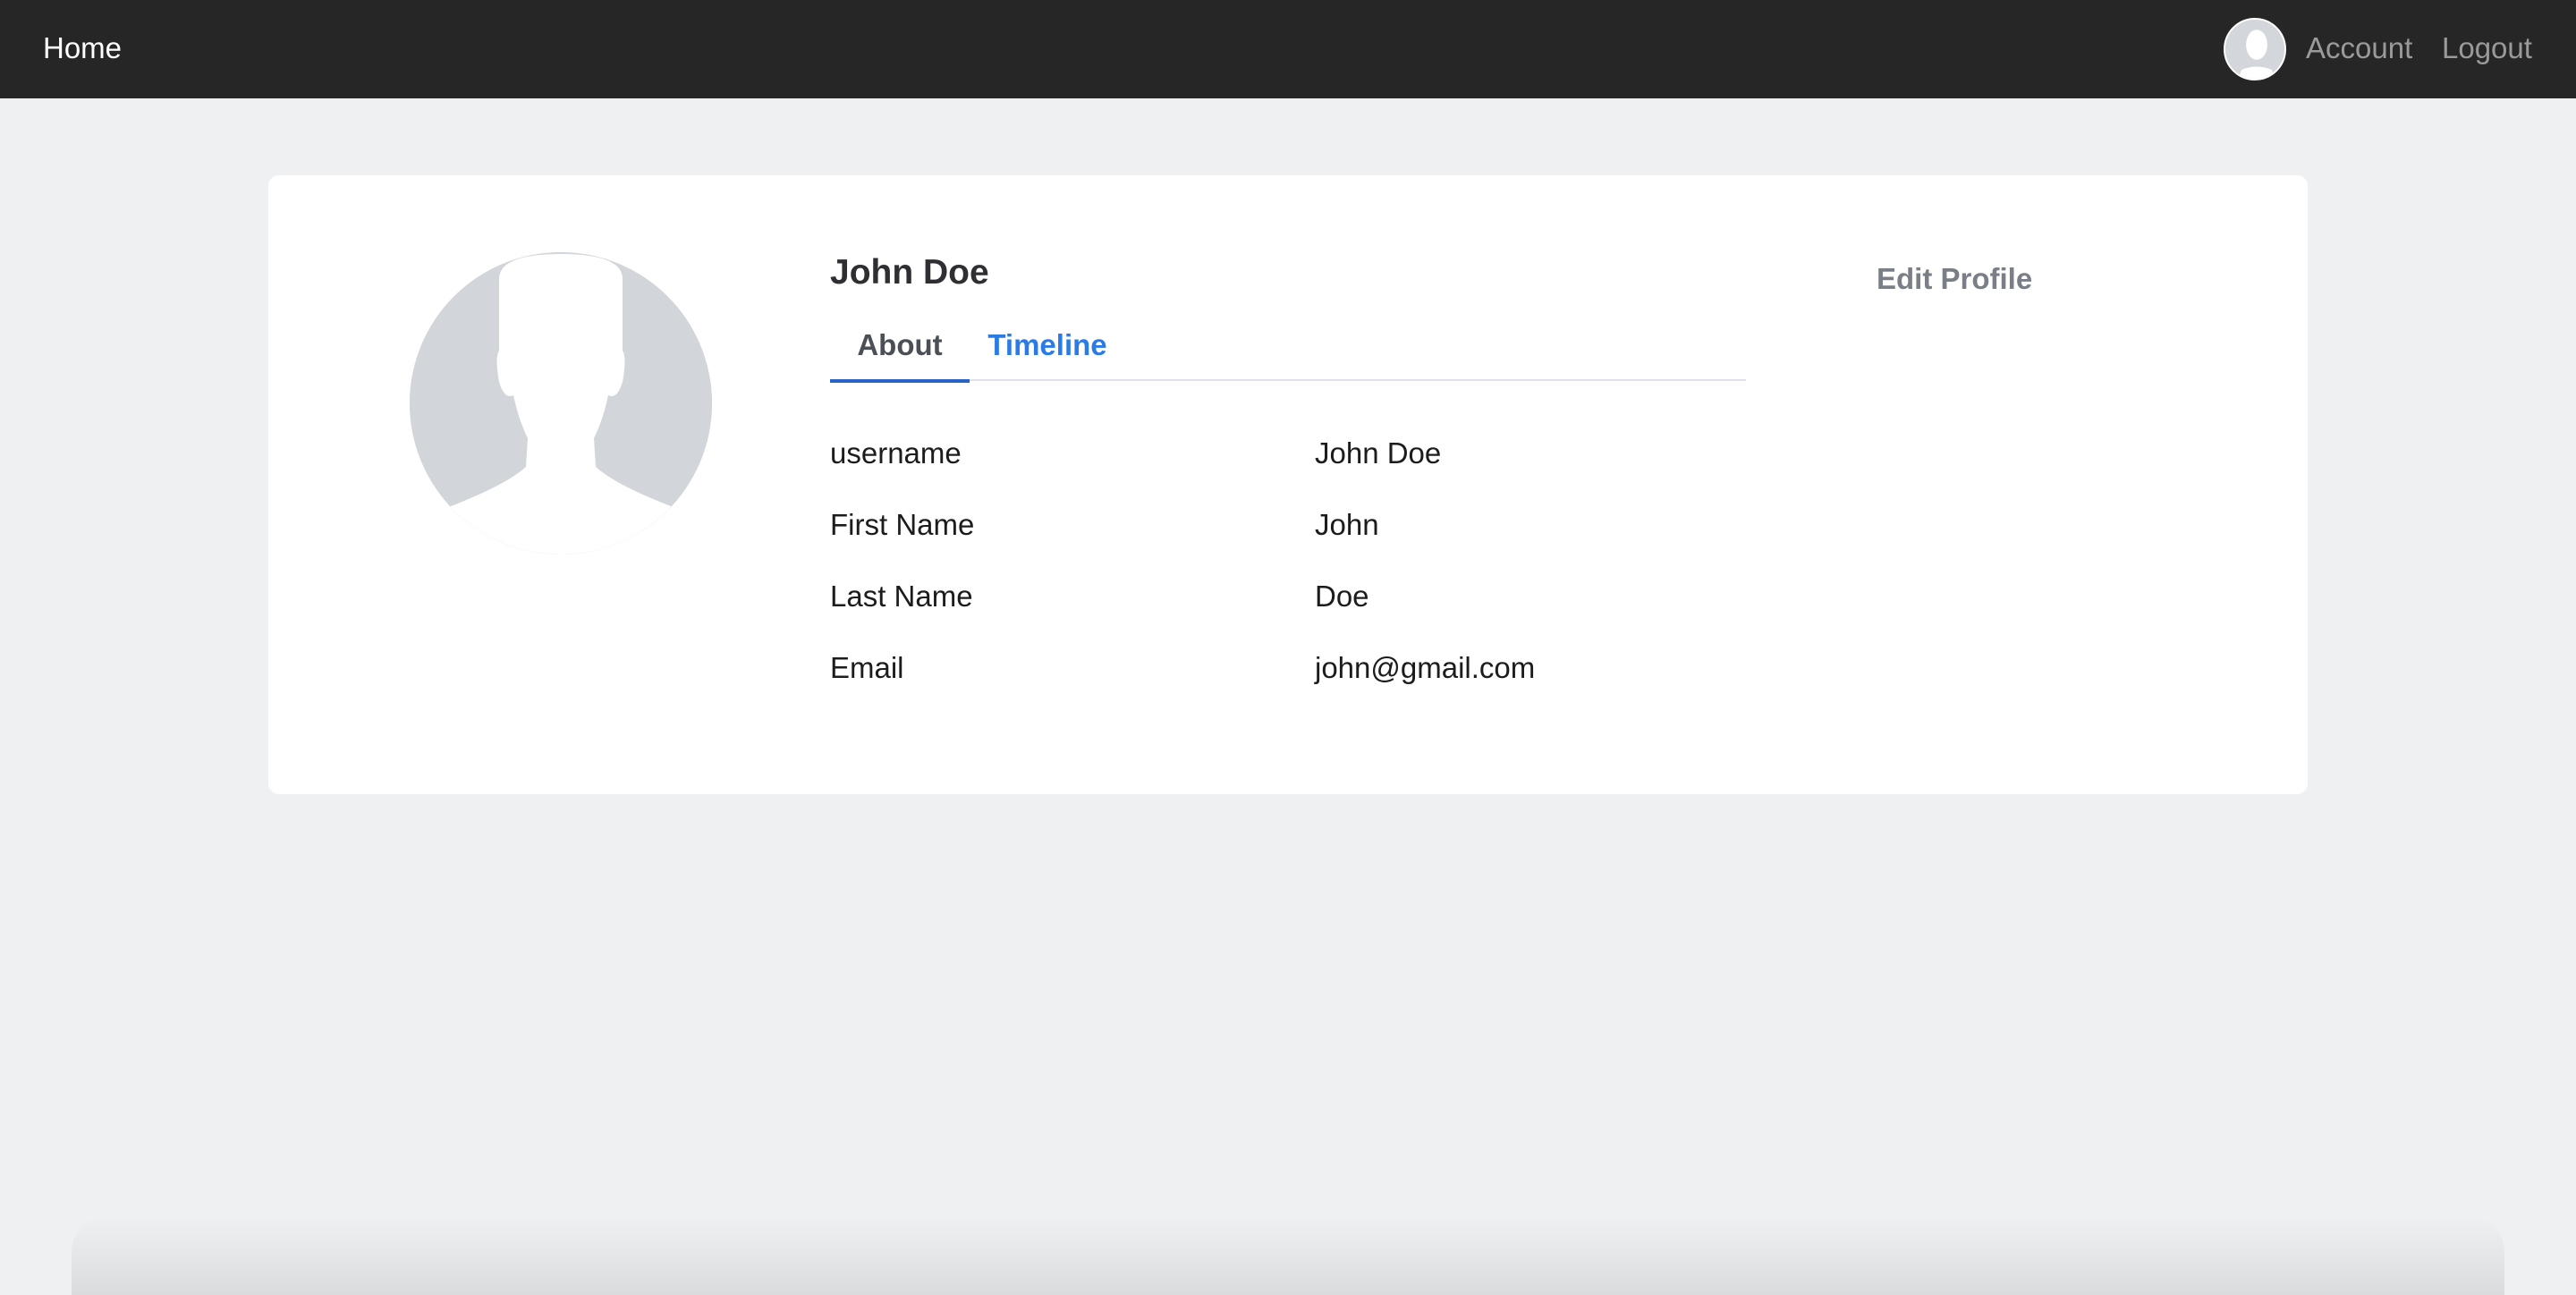  I want to click on edit-profile-button: Edit Profile, so click(1954, 279).